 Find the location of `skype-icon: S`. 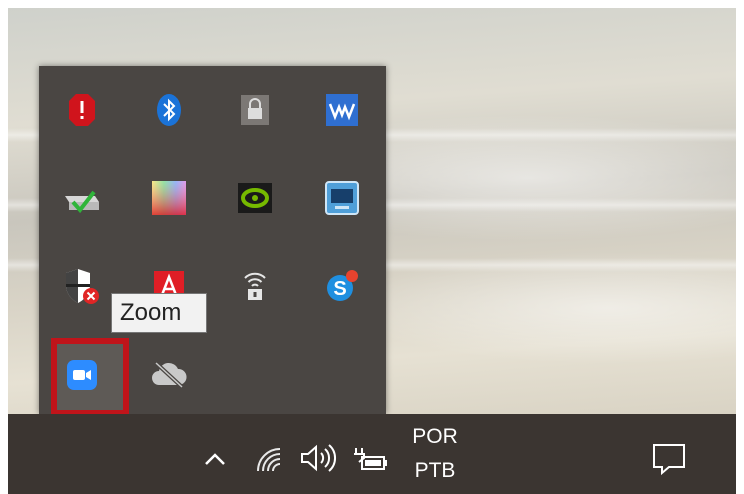

skype-icon: S is located at coordinates (342, 286).